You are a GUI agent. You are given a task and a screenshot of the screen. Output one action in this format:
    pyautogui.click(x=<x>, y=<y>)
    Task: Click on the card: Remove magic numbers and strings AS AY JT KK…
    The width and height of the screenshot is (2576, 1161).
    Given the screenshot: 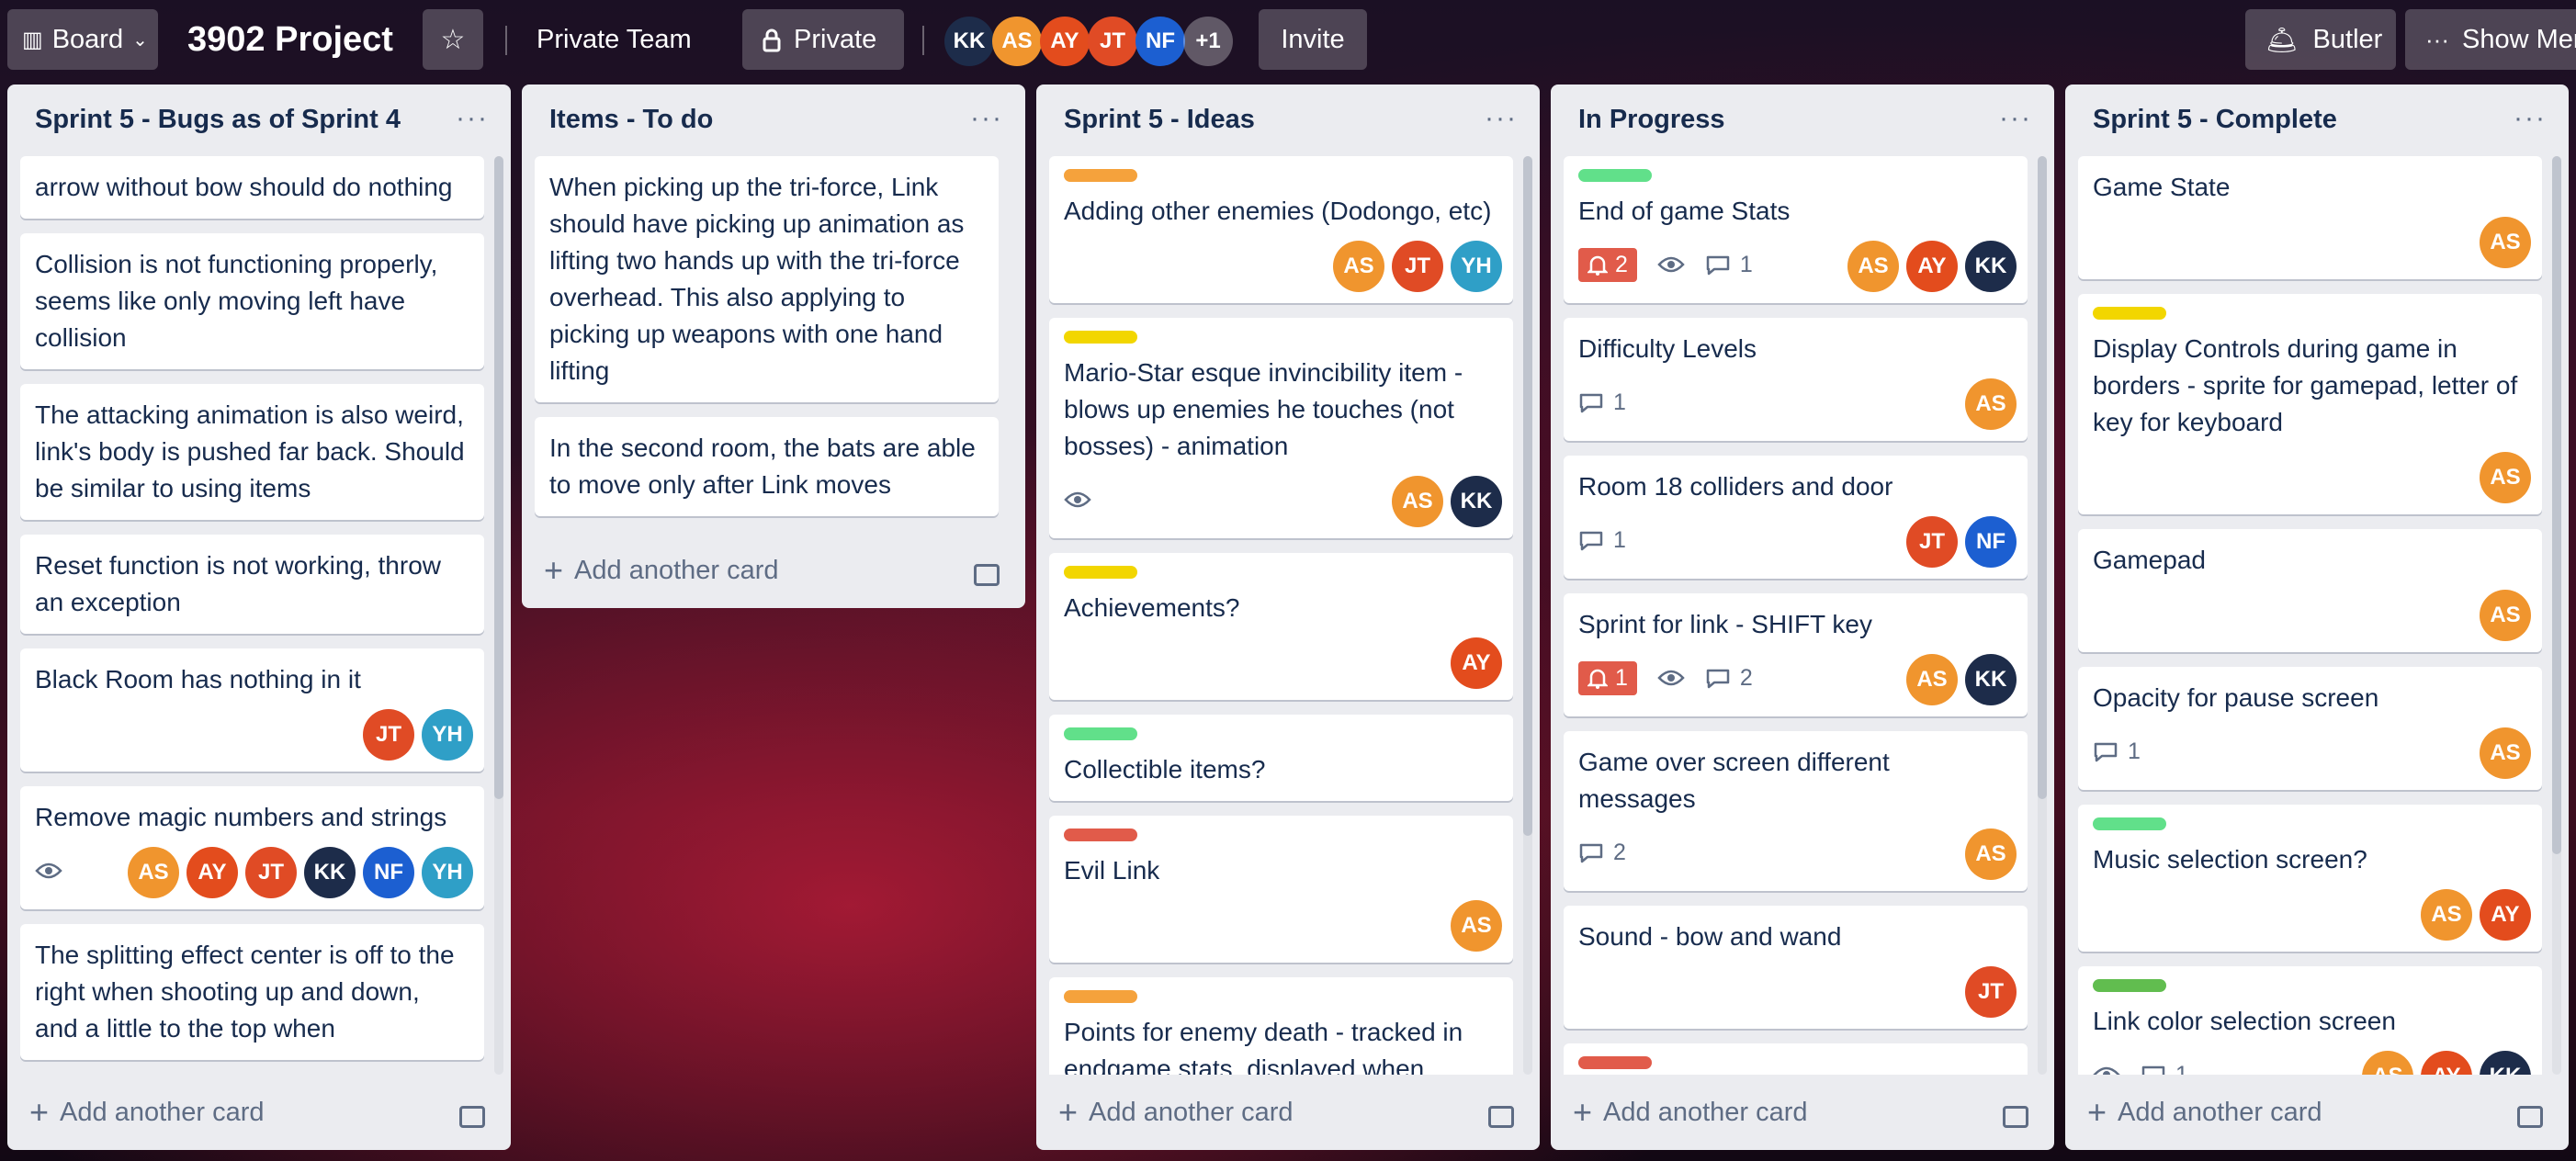 What is the action you would take?
    pyautogui.click(x=252, y=847)
    